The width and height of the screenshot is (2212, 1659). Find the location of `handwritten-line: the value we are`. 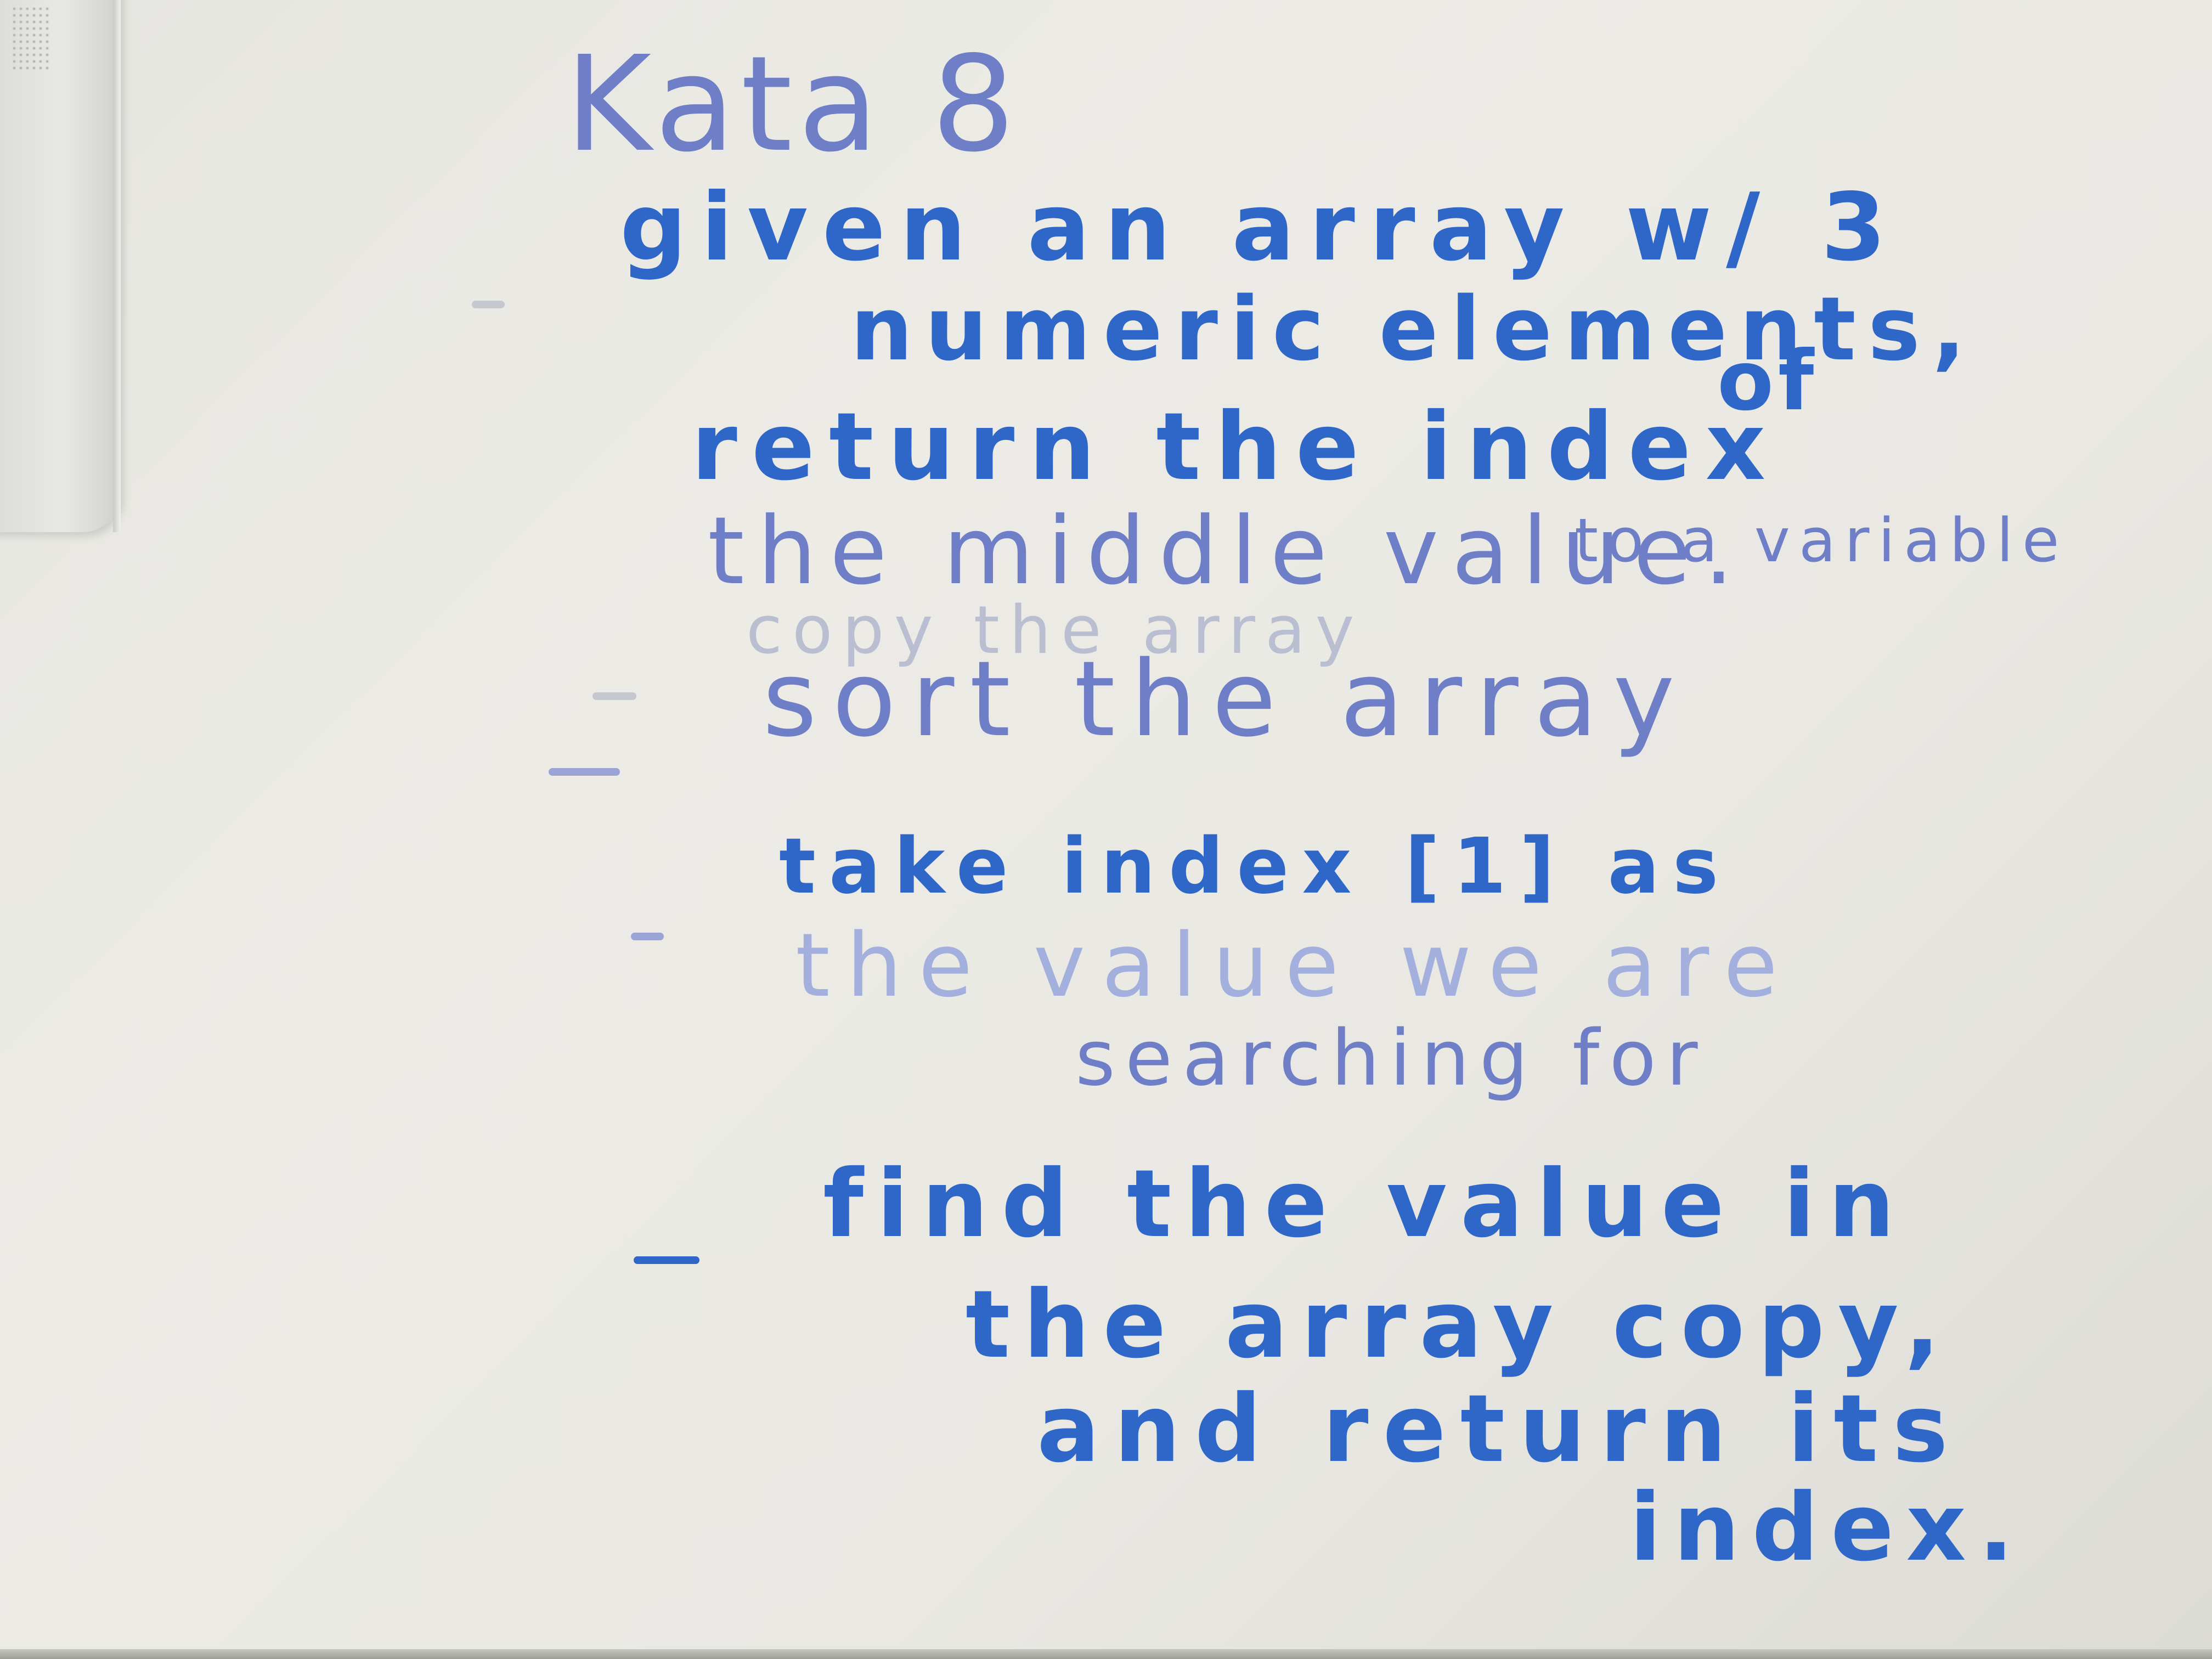

handwritten-line: the value we are is located at coordinates (1295, 966).